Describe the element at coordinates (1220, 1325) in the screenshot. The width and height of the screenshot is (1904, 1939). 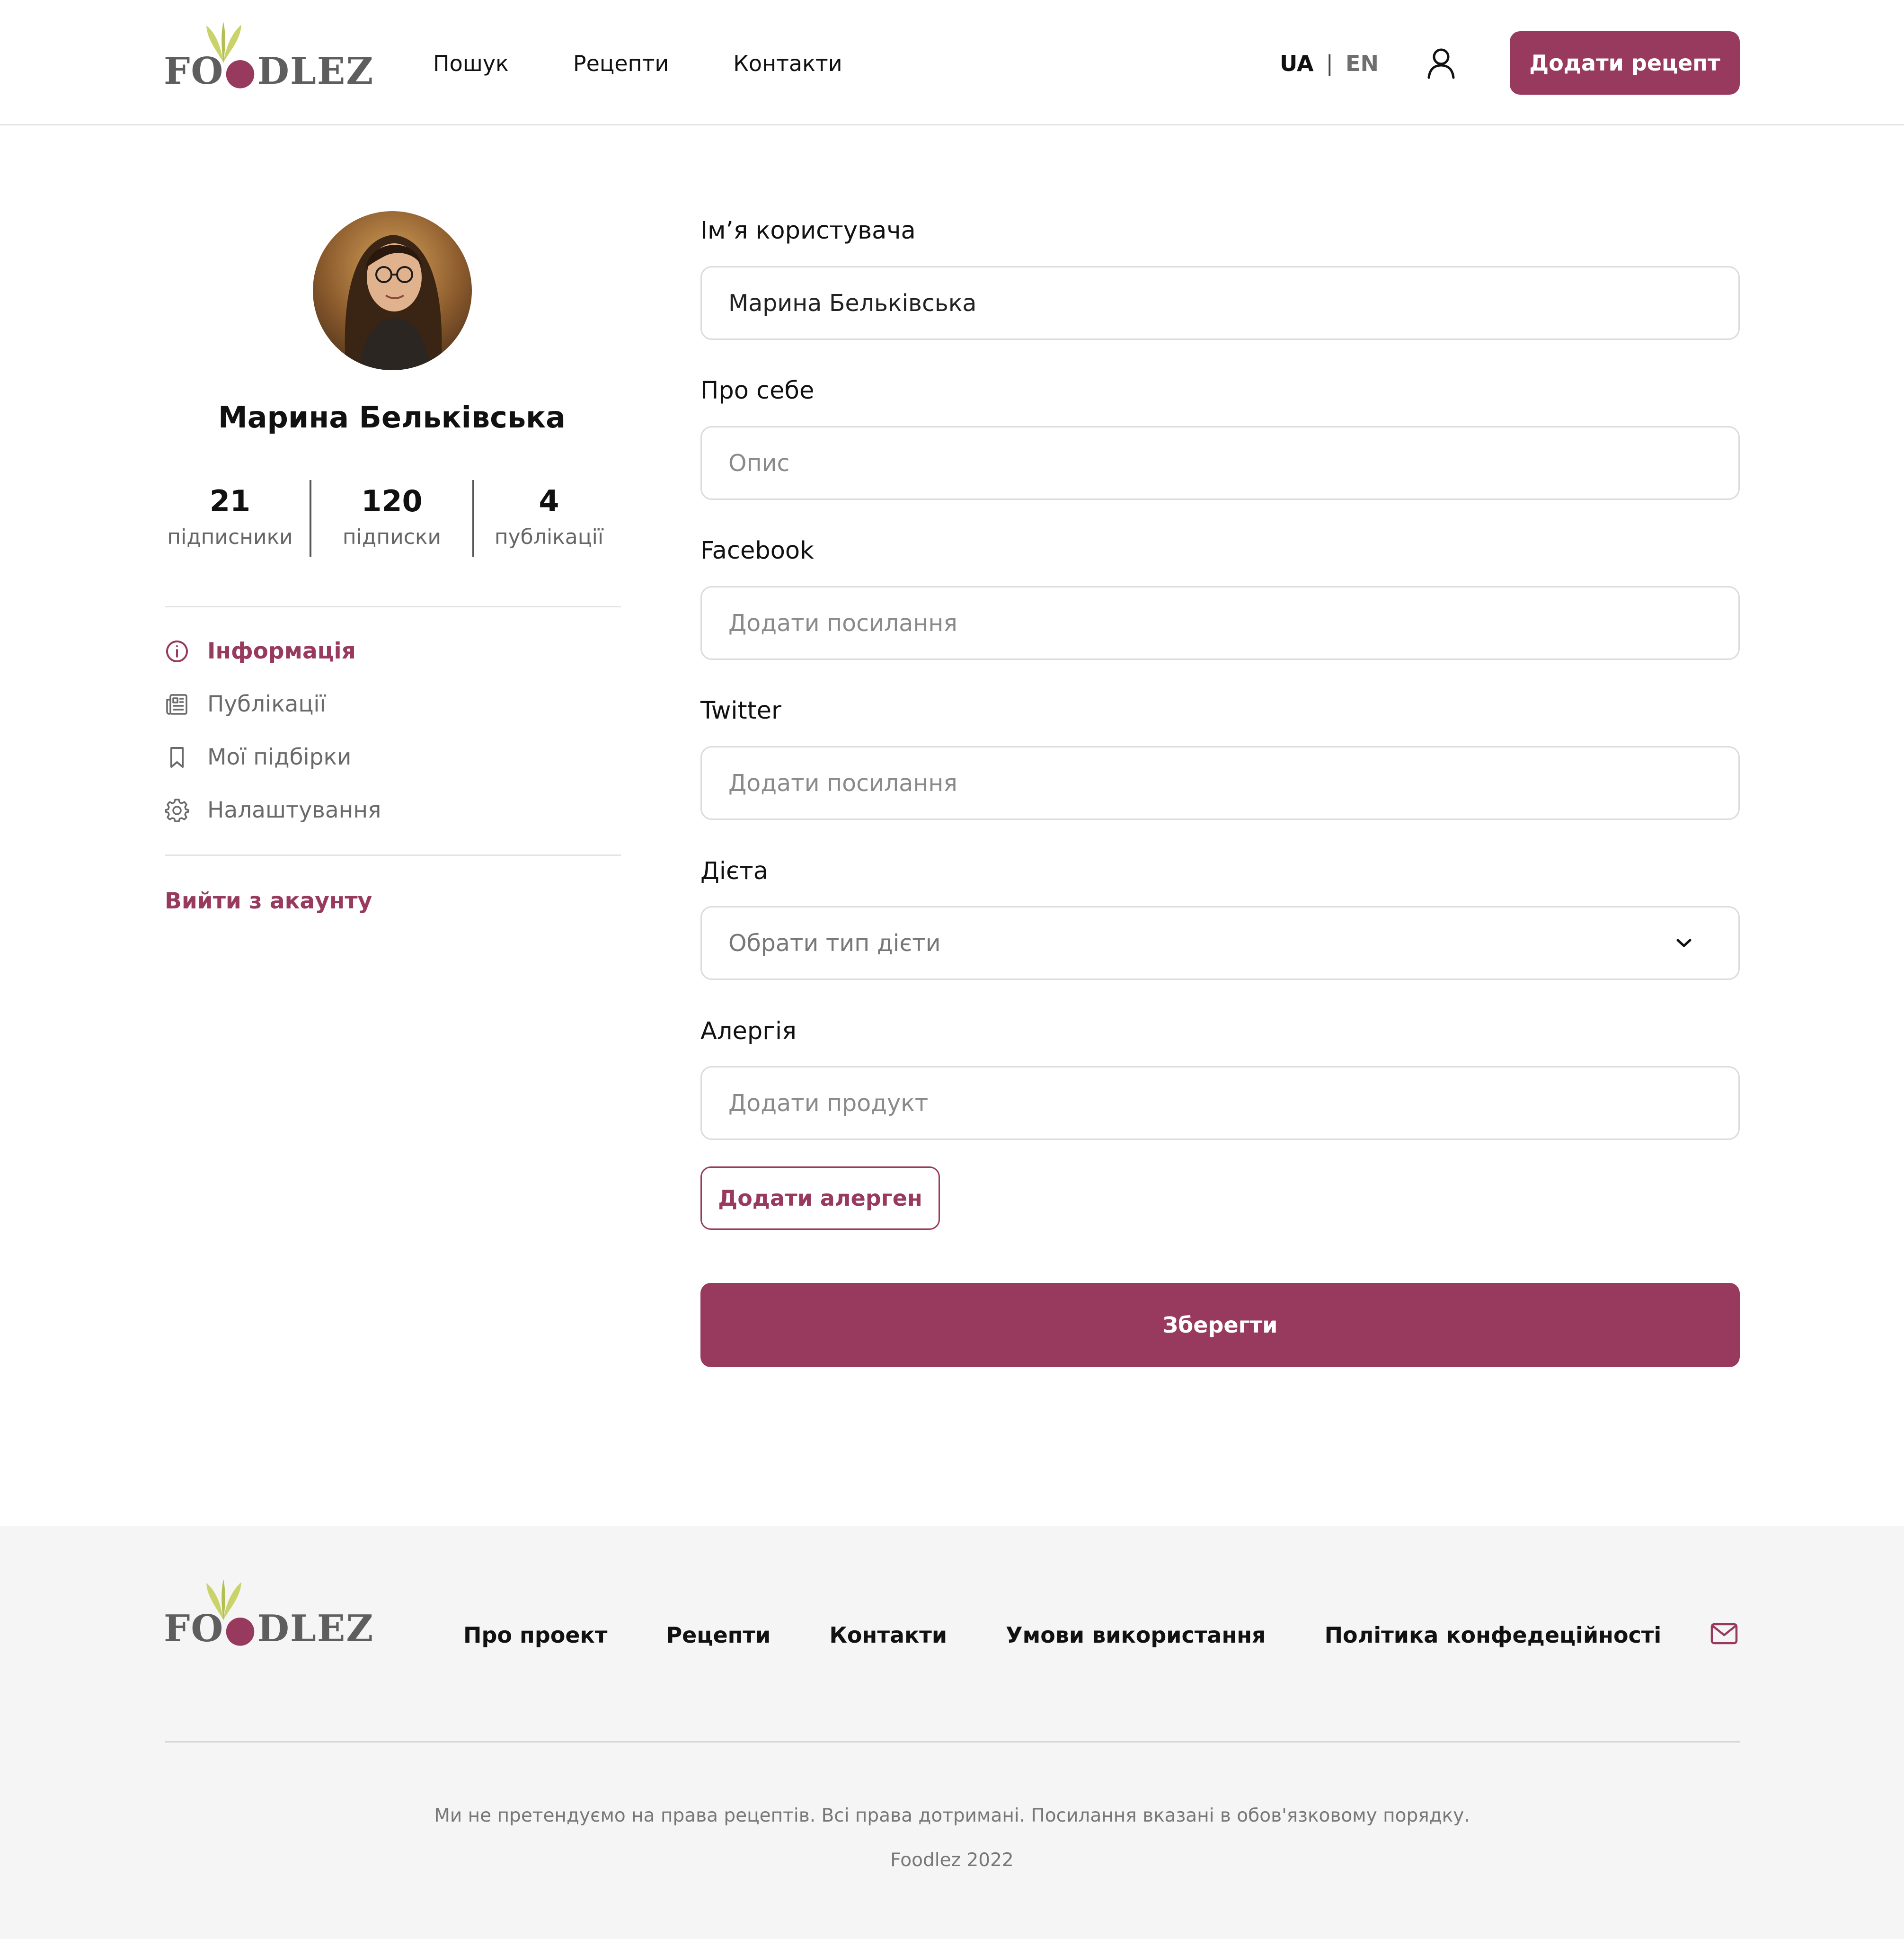
I see `save-button: Зберегти` at that location.